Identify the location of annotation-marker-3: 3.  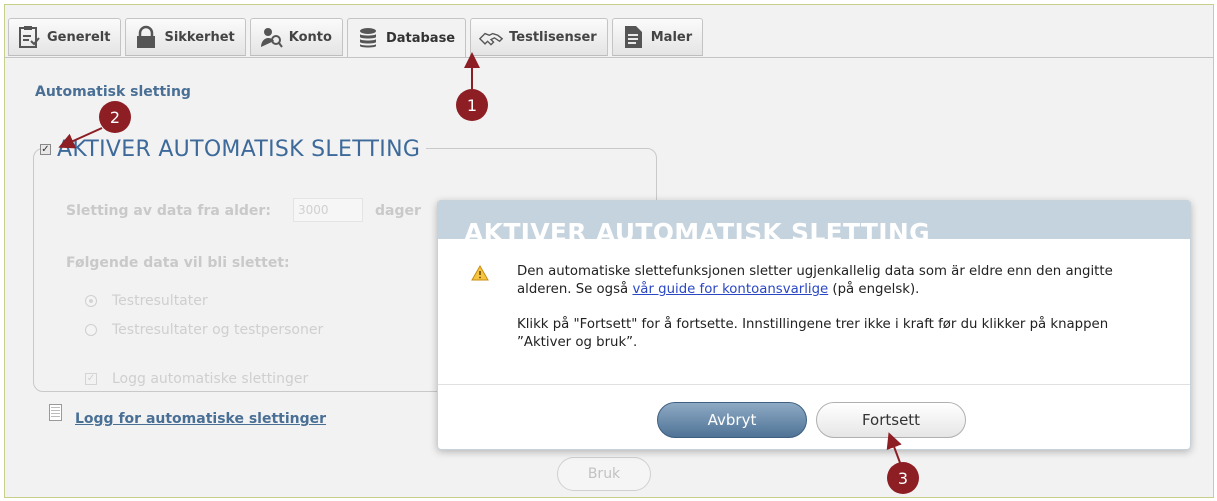
(903, 478).